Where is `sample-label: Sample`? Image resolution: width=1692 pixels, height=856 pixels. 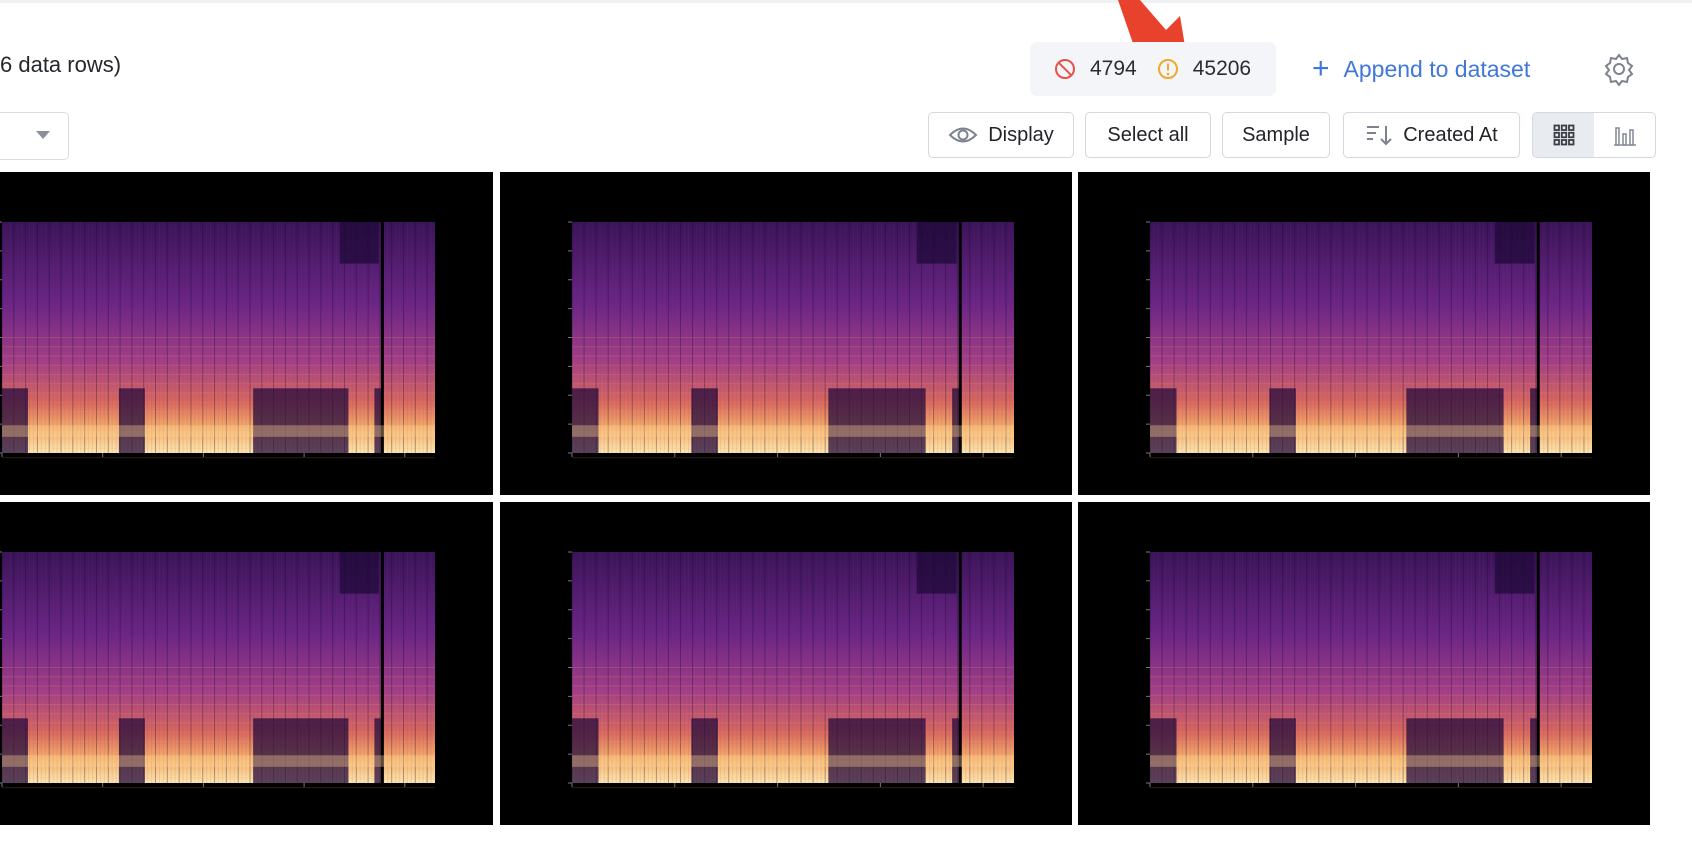
sample-label: Sample is located at coordinates (1276, 134).